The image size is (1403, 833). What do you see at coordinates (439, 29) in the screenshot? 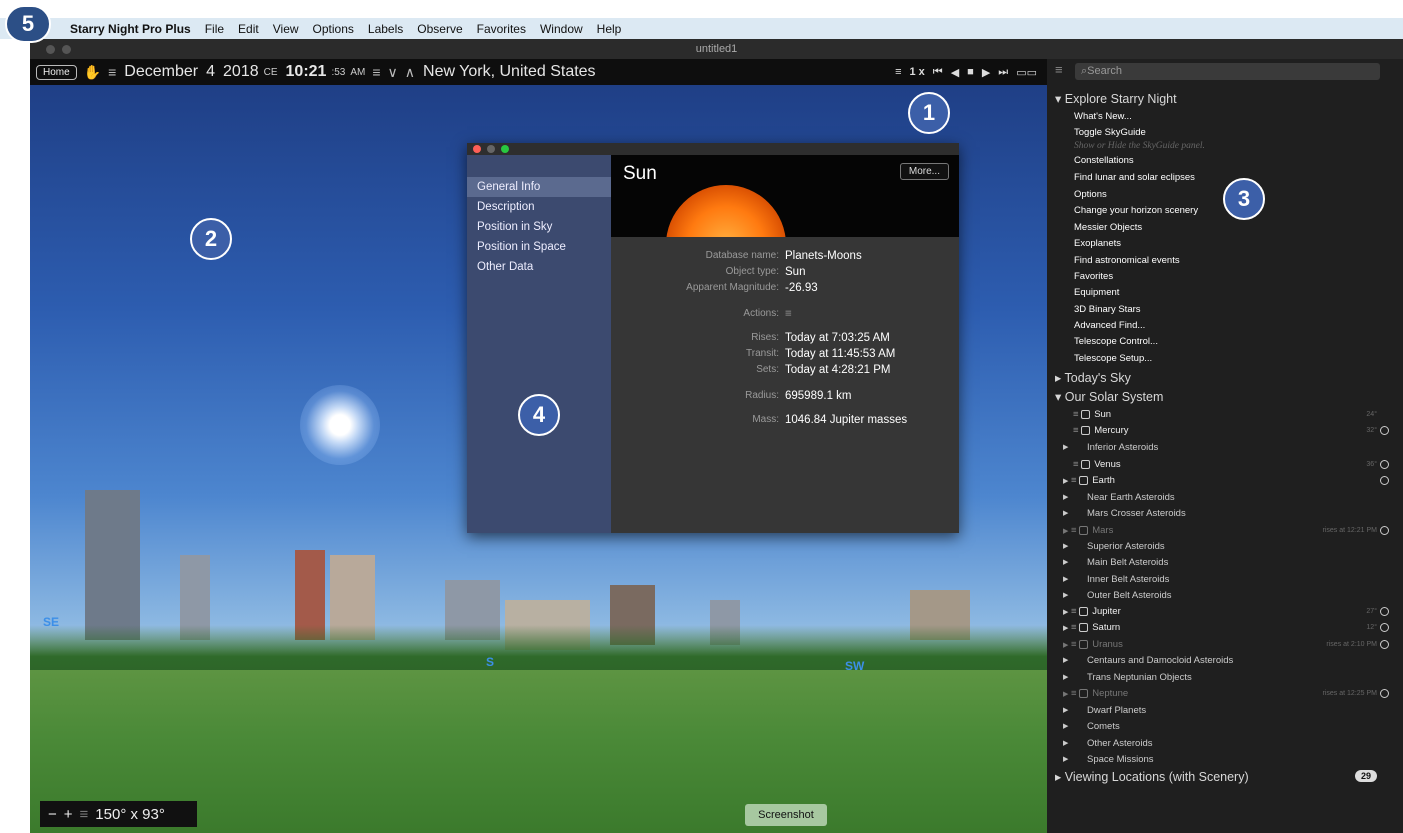
I see `menu-observe: Observe` at bounding box center [439, 29].